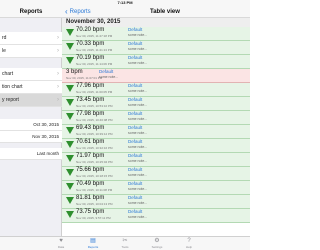 The height and width of the screenshot is (250, 320). I want to click on heart-rate-value: 73.75 bpm, so click(90, 212).